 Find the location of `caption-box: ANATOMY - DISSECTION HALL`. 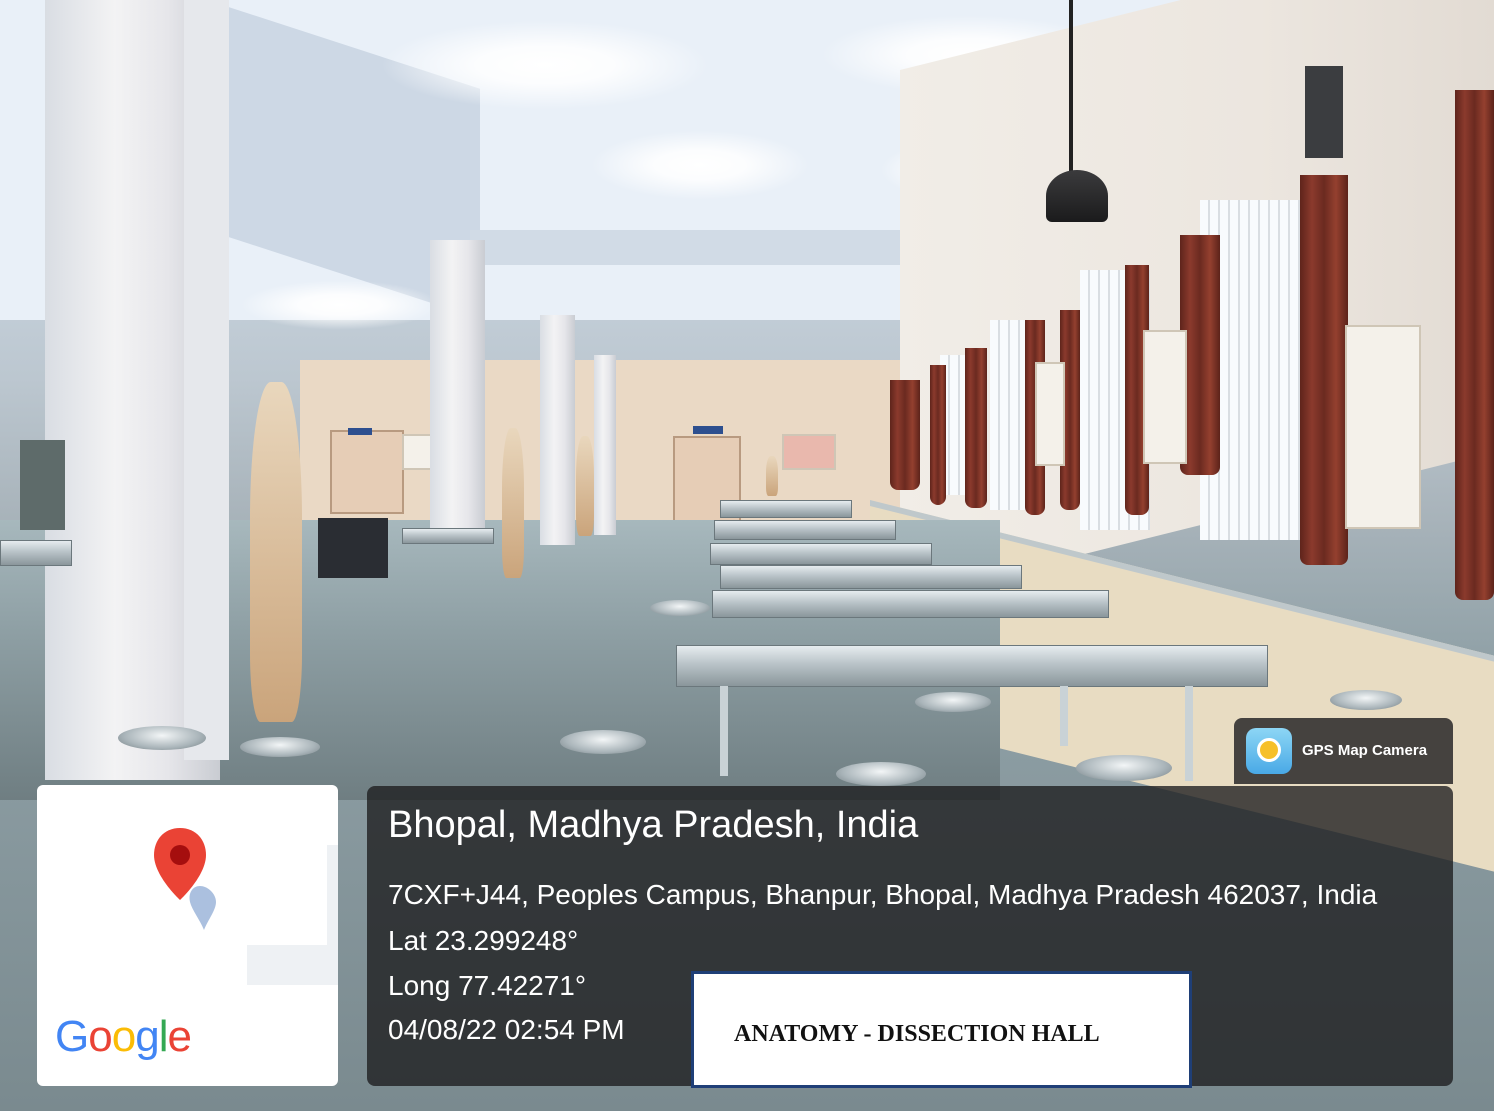

caption-box: ANATOMY - DISSECTION HALL is located at coordinates (941, 1029).